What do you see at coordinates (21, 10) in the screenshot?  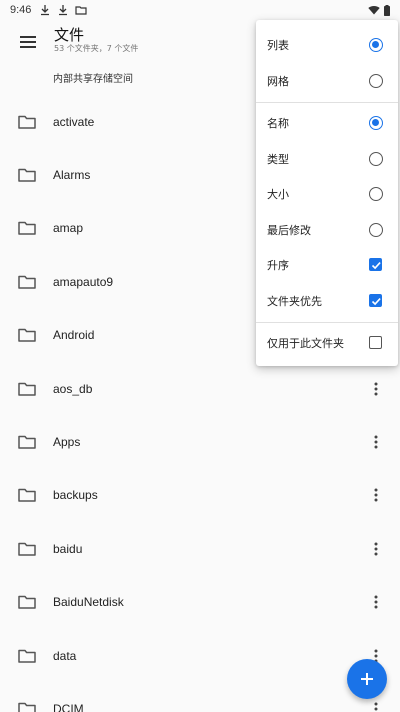 I see `status-time: 9:46` at bounding box center [21, 10].